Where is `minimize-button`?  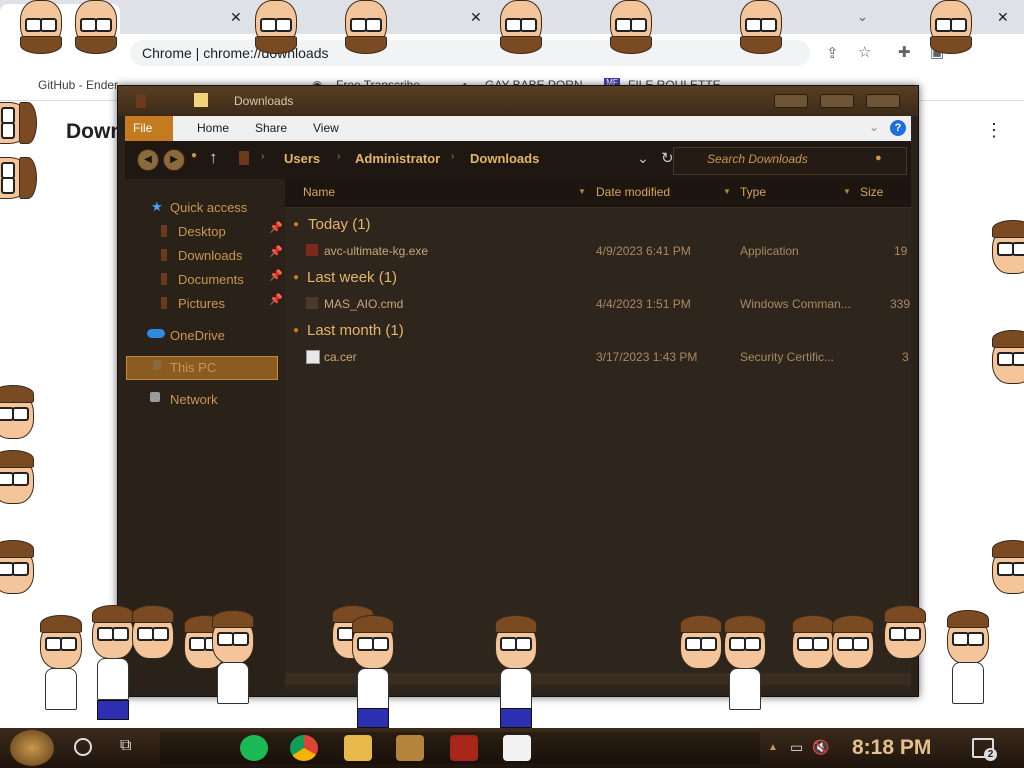
minimize-button is located at coordinates (791, 101).